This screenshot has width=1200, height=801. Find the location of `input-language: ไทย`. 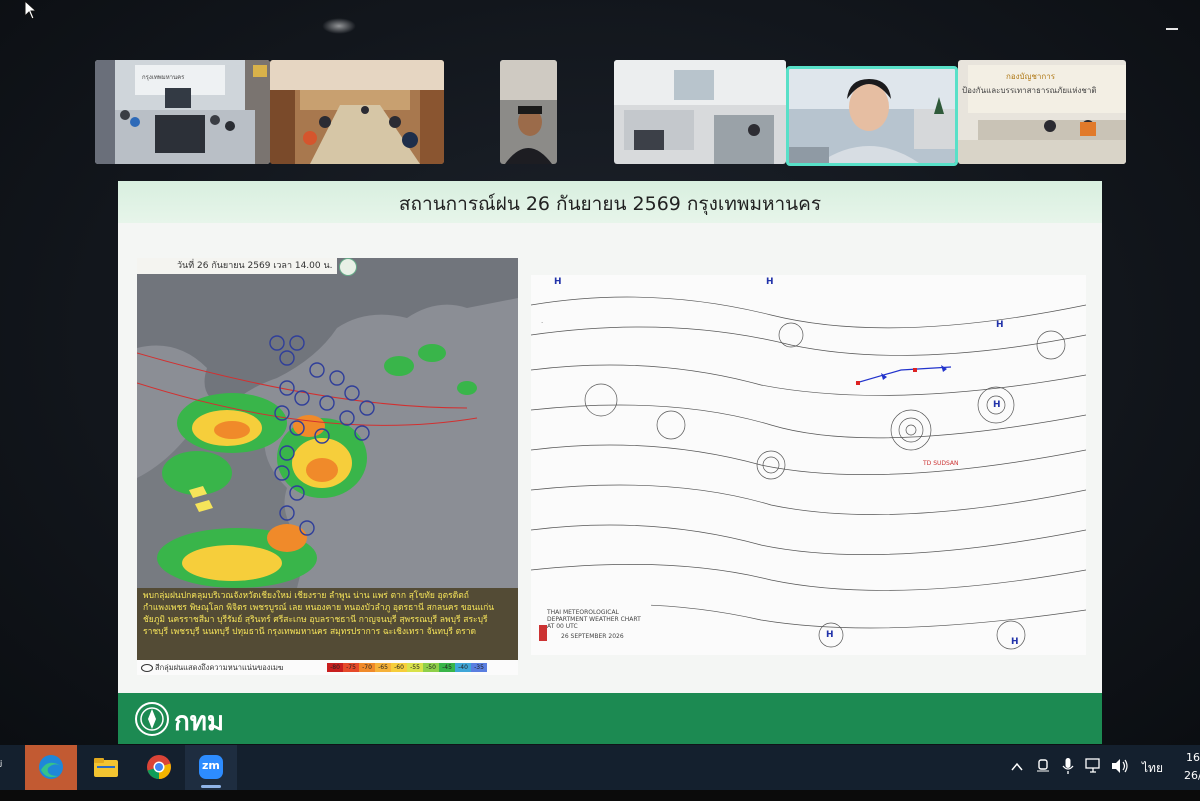

input-language: ไทย is located at coordinates (1152, 768).